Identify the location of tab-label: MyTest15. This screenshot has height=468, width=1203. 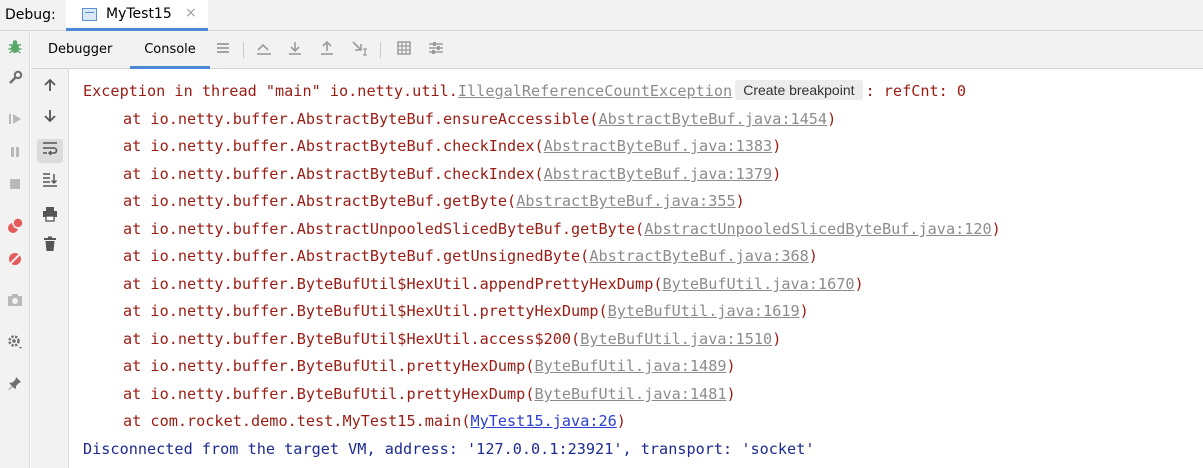
(139, 14).